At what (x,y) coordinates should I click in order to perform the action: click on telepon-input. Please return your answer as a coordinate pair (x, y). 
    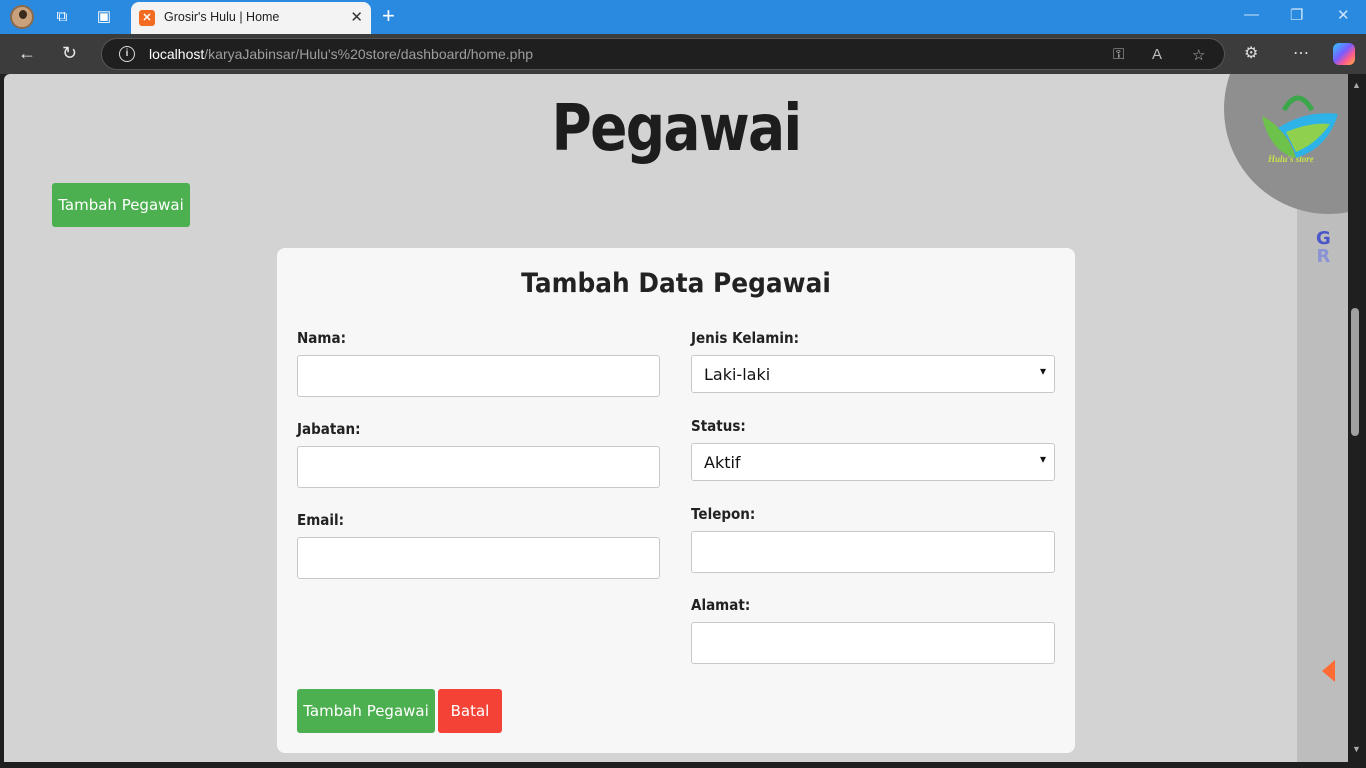
    Looking at the image, I should click on (873, 552).